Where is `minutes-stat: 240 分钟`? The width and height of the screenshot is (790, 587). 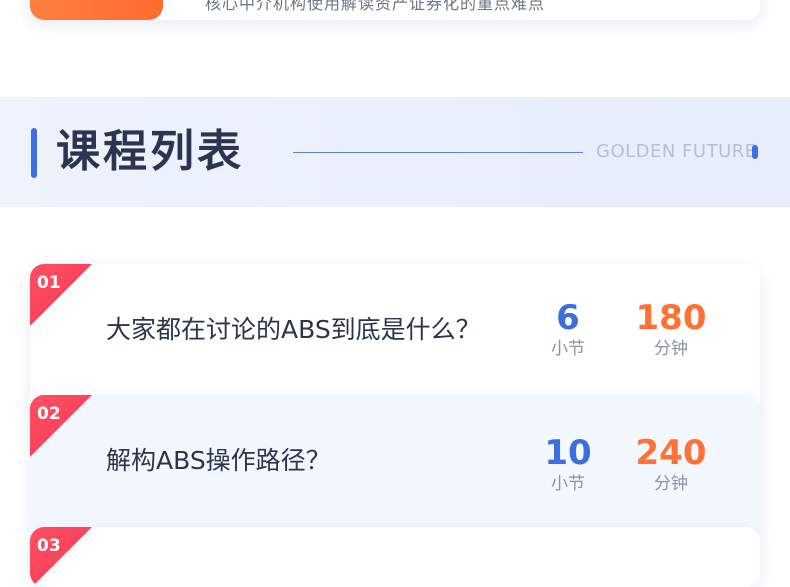 minutes-stat: 240 分钟 is located at coordinates (671, 465).